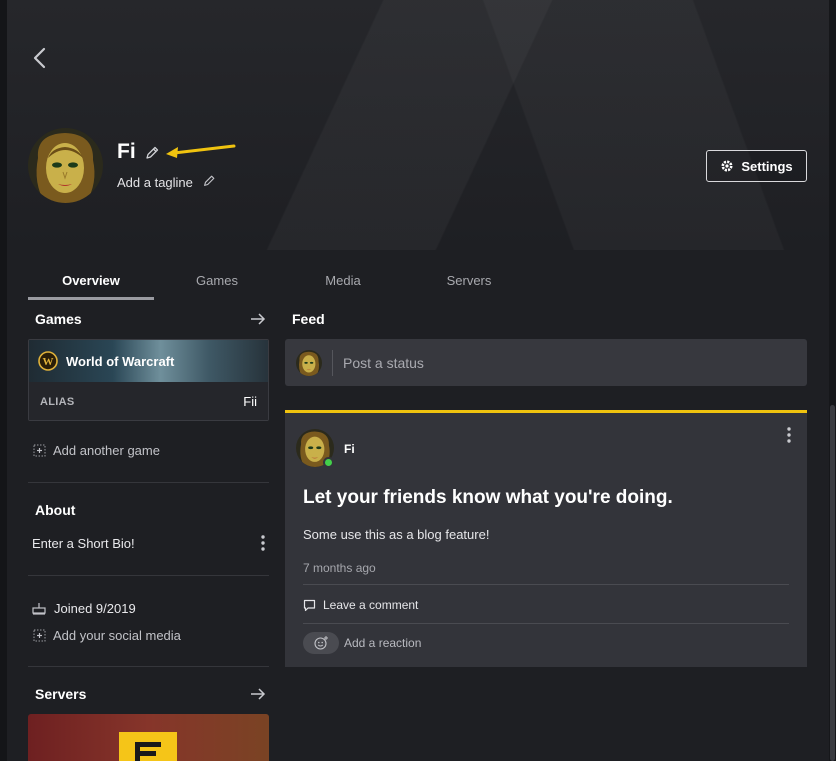  I want to click on back-button, so click(40, 58).